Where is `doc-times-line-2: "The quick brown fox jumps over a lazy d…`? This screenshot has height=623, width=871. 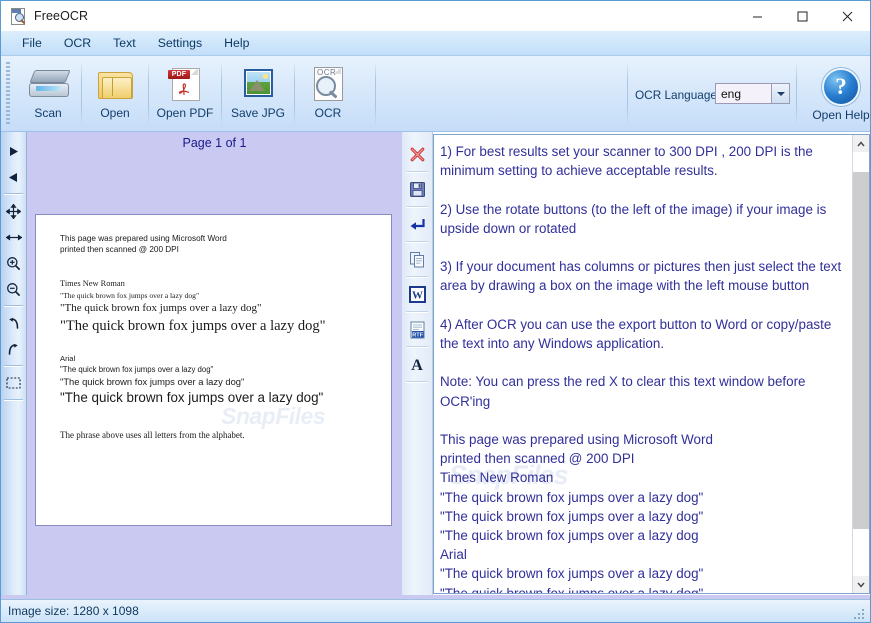
doc-times-line-2: "The quick brown fox jumps over a lazy d… is located at coordinates (161, 308).